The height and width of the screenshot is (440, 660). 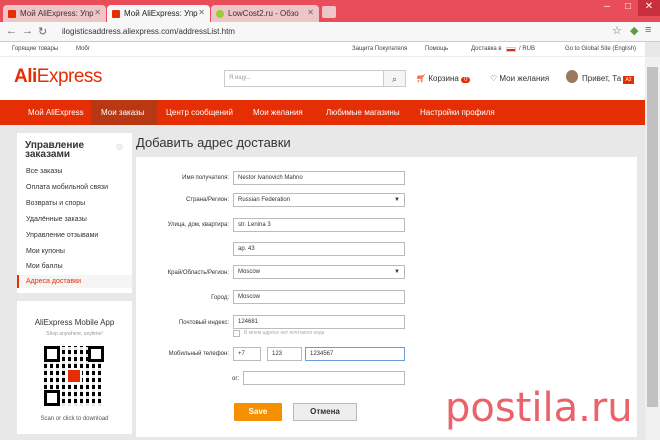 What do you see at coordinates (608, 79) in the screenshot?
I see `user-greeting: Привет, Та A2` at bounding box center [608, 79].